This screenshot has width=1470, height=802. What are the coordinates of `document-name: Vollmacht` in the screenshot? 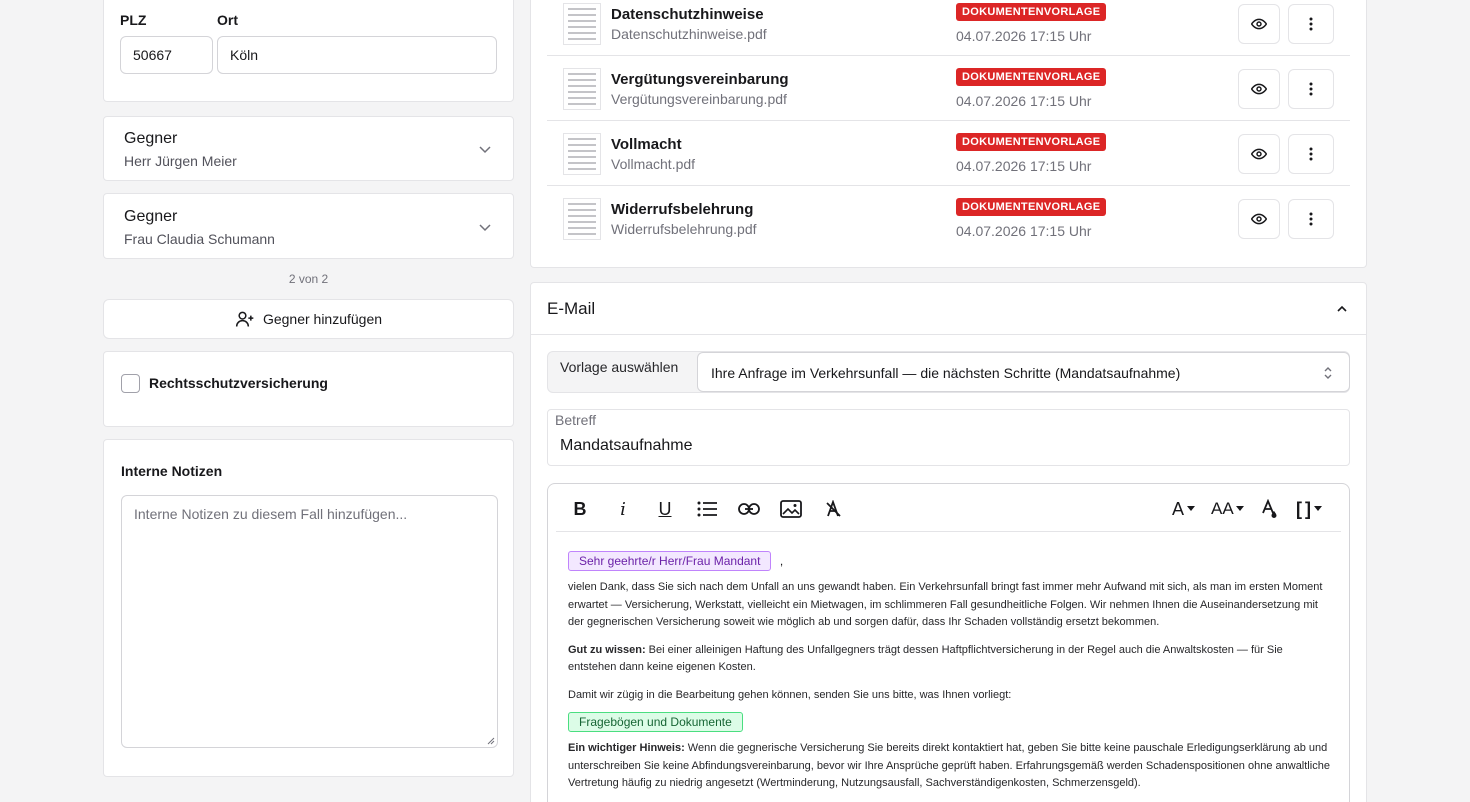 It's located at (646, 144).